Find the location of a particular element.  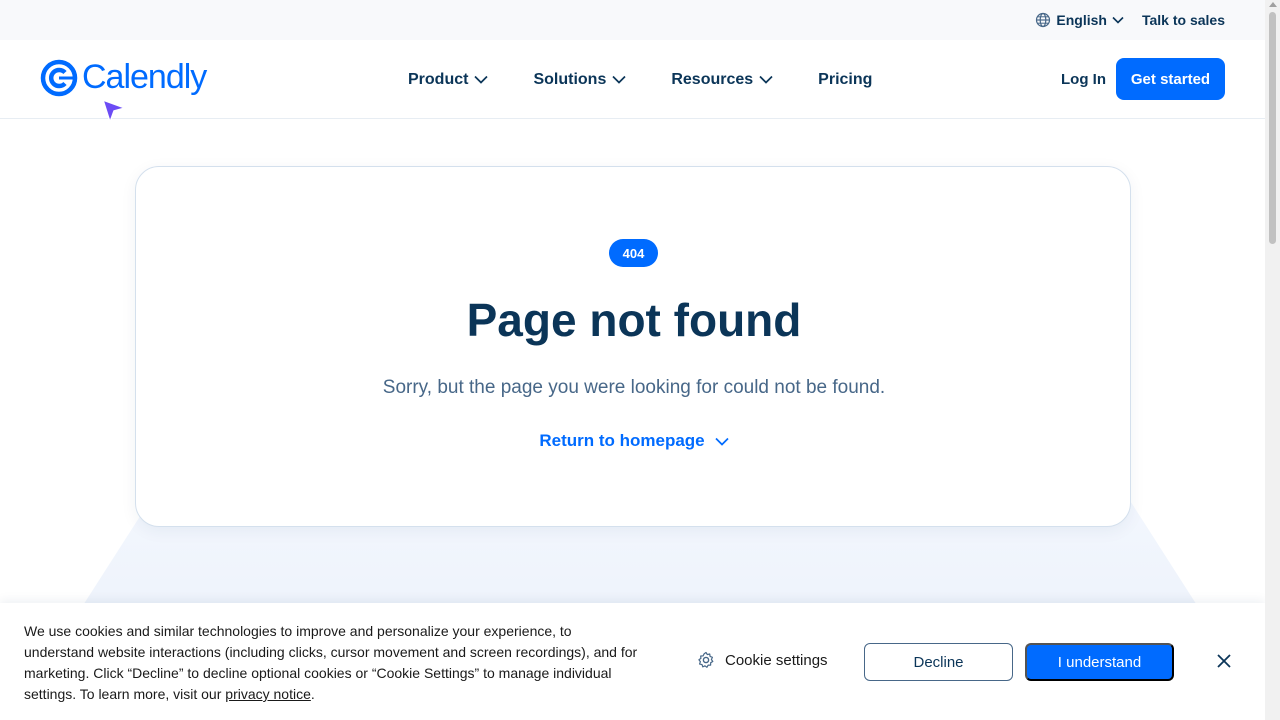

nav-product-label: Product is located at coordinates (438, 79).